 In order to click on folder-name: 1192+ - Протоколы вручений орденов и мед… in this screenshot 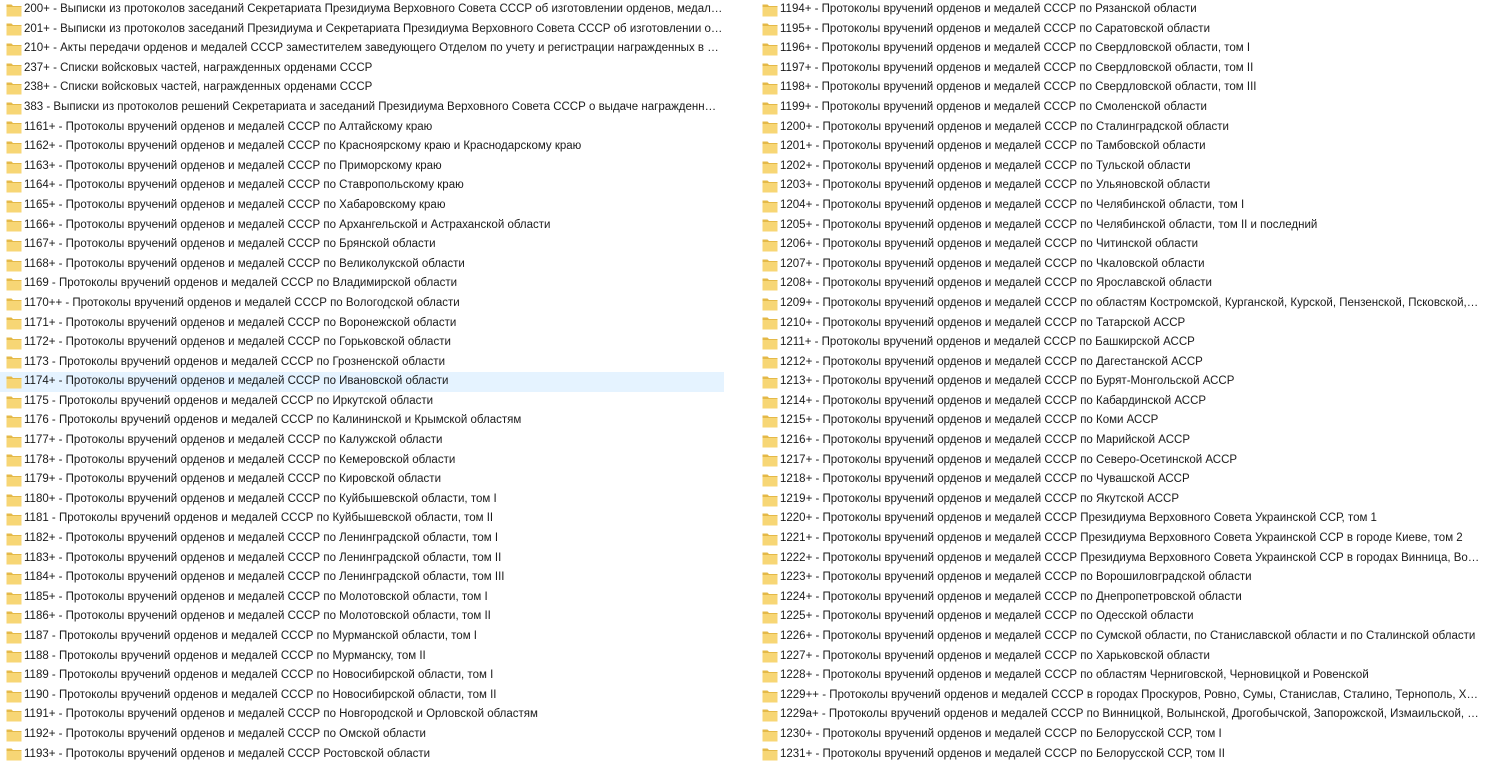, I will do `click(225, 733)`.